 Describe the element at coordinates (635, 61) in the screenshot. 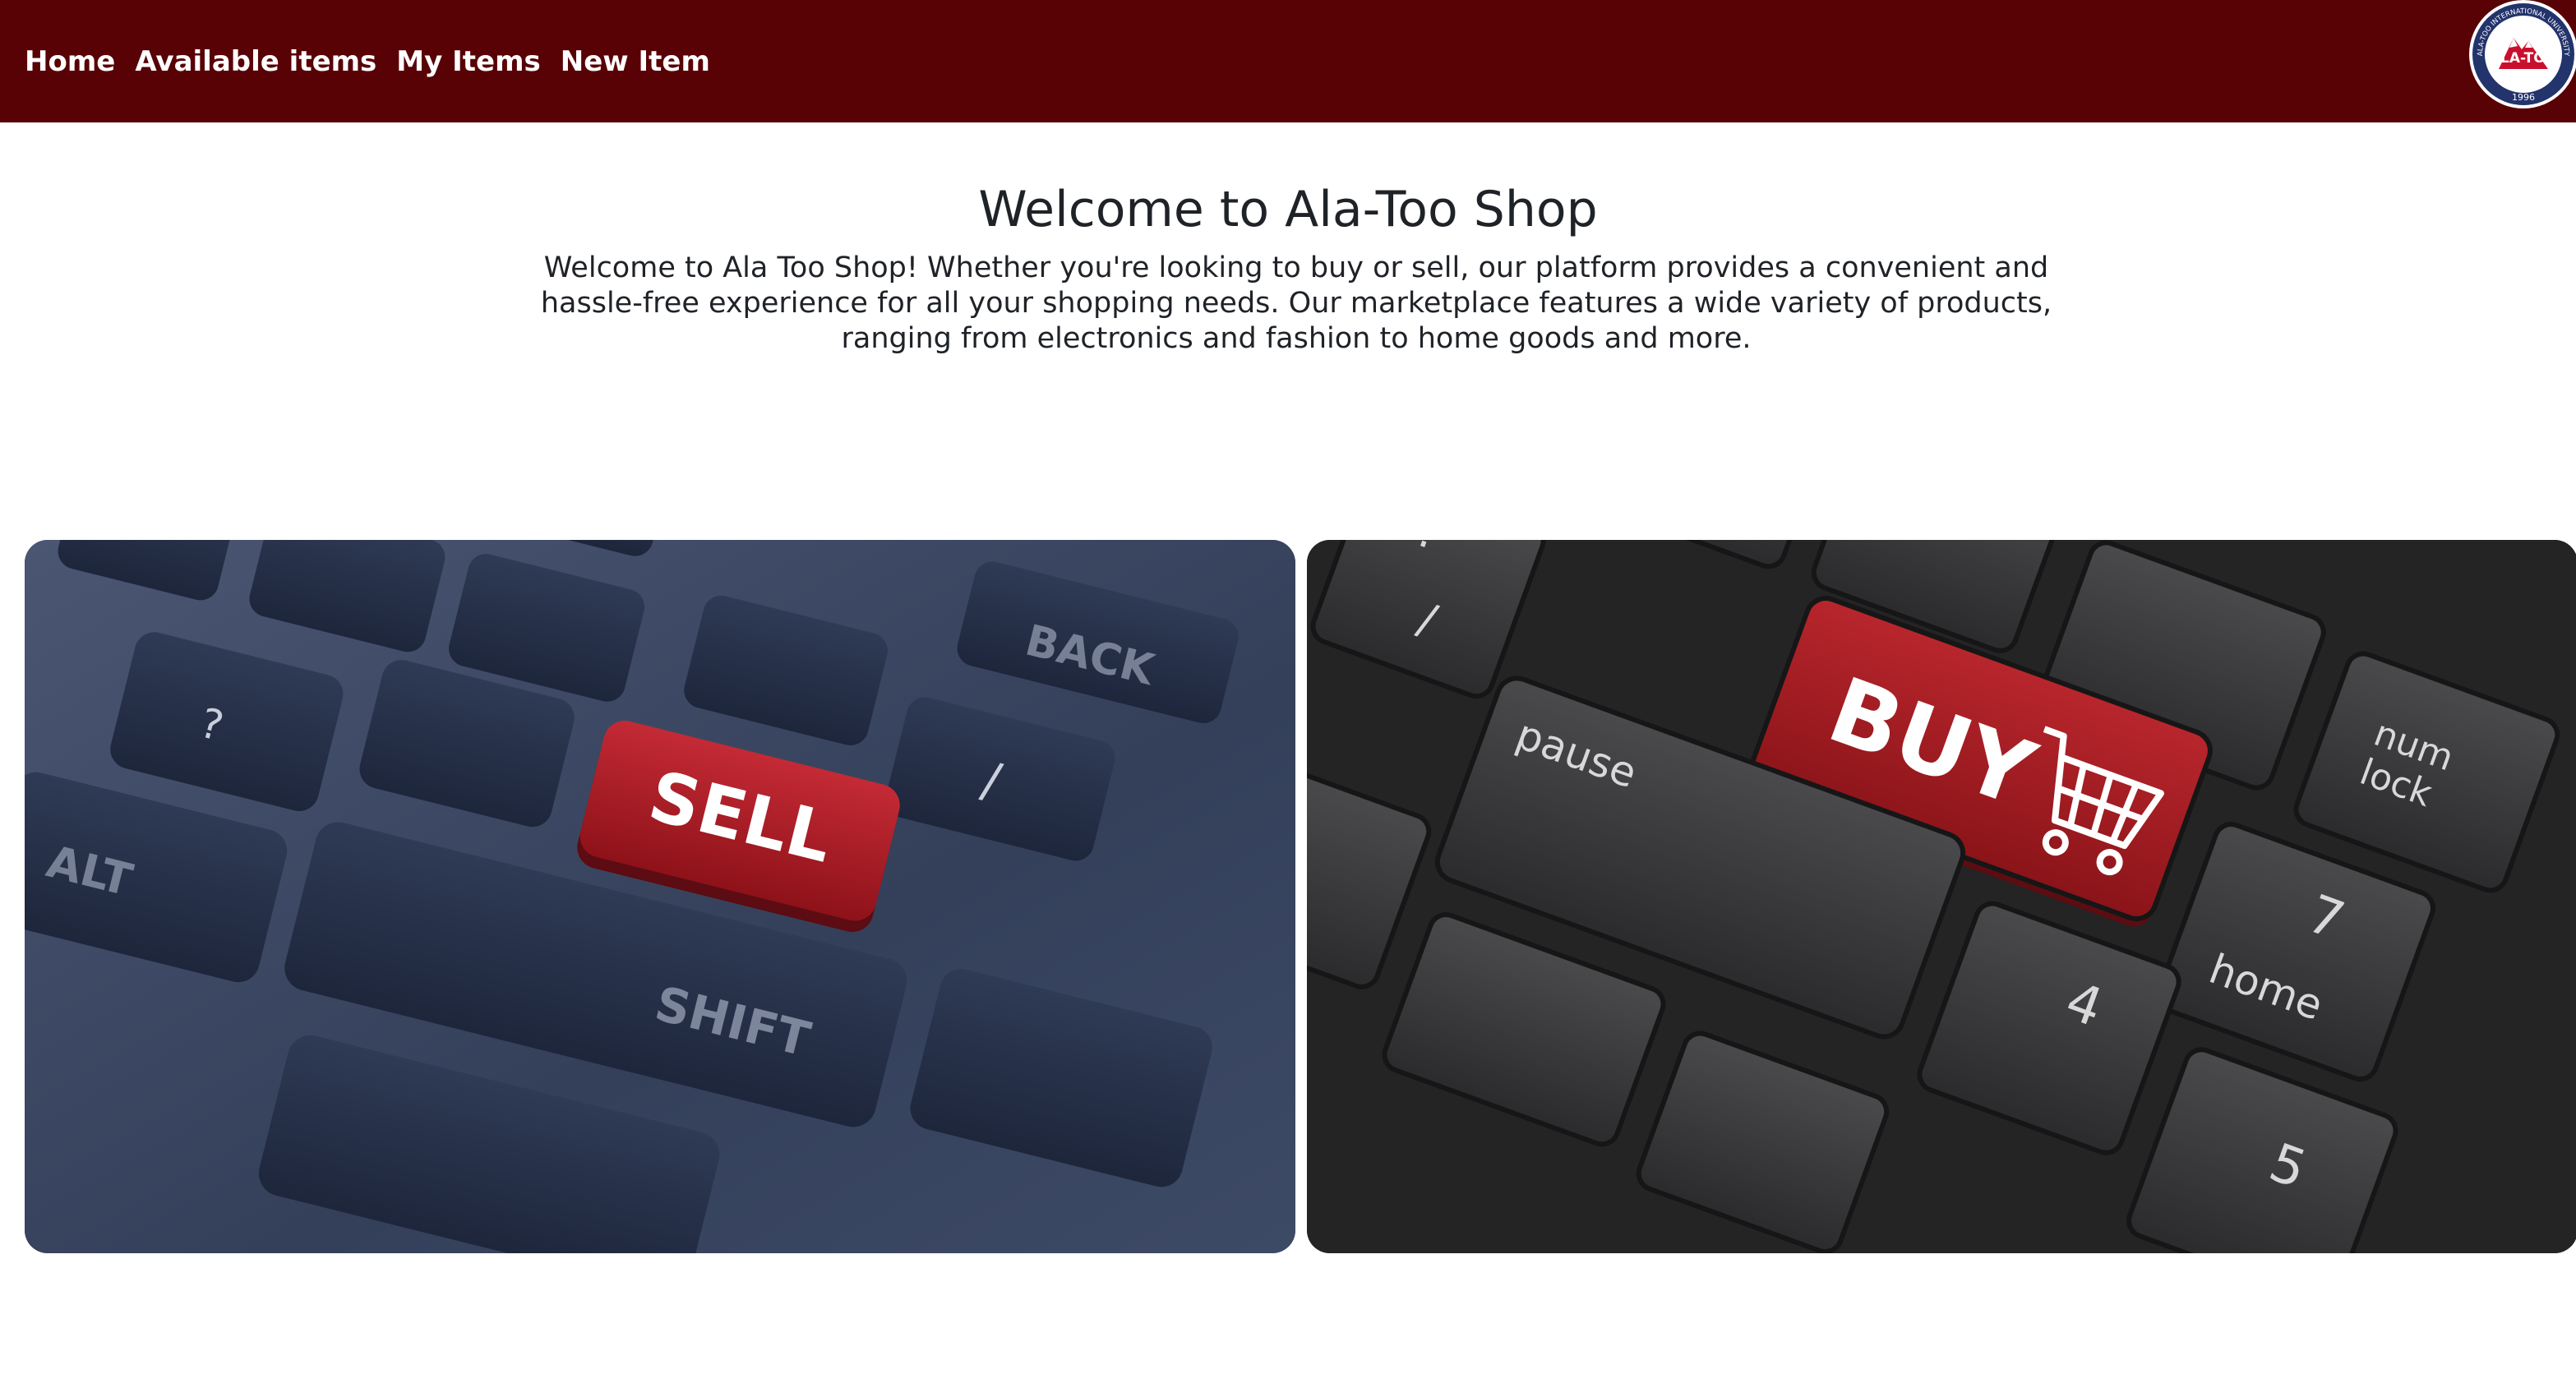

I see `nav-link-new-item: New Item` at that location.